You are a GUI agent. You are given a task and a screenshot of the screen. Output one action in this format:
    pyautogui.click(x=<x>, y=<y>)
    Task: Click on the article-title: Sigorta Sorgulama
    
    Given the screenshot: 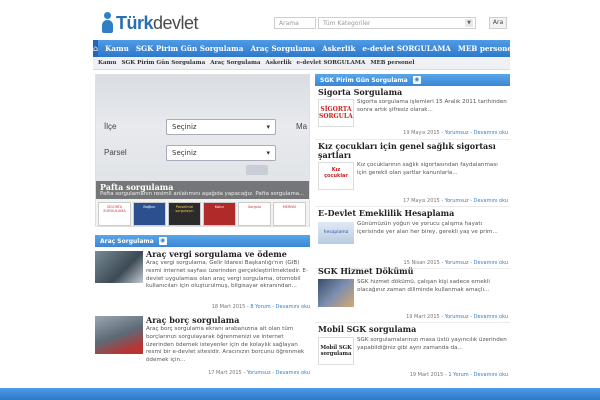 What is the action you would take?
    pyautogui.click(x=413, y=92)
    